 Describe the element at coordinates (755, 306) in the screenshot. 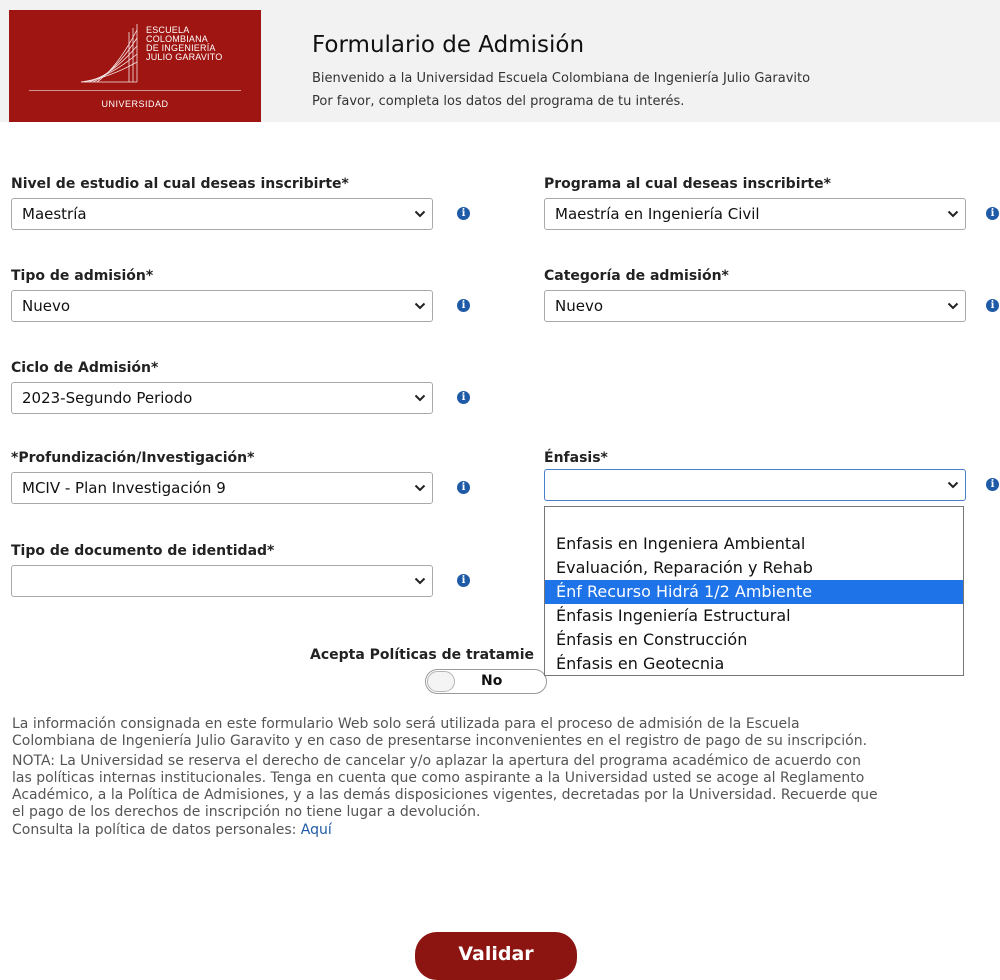

I see `categoria-select: Nuevo` at that location.